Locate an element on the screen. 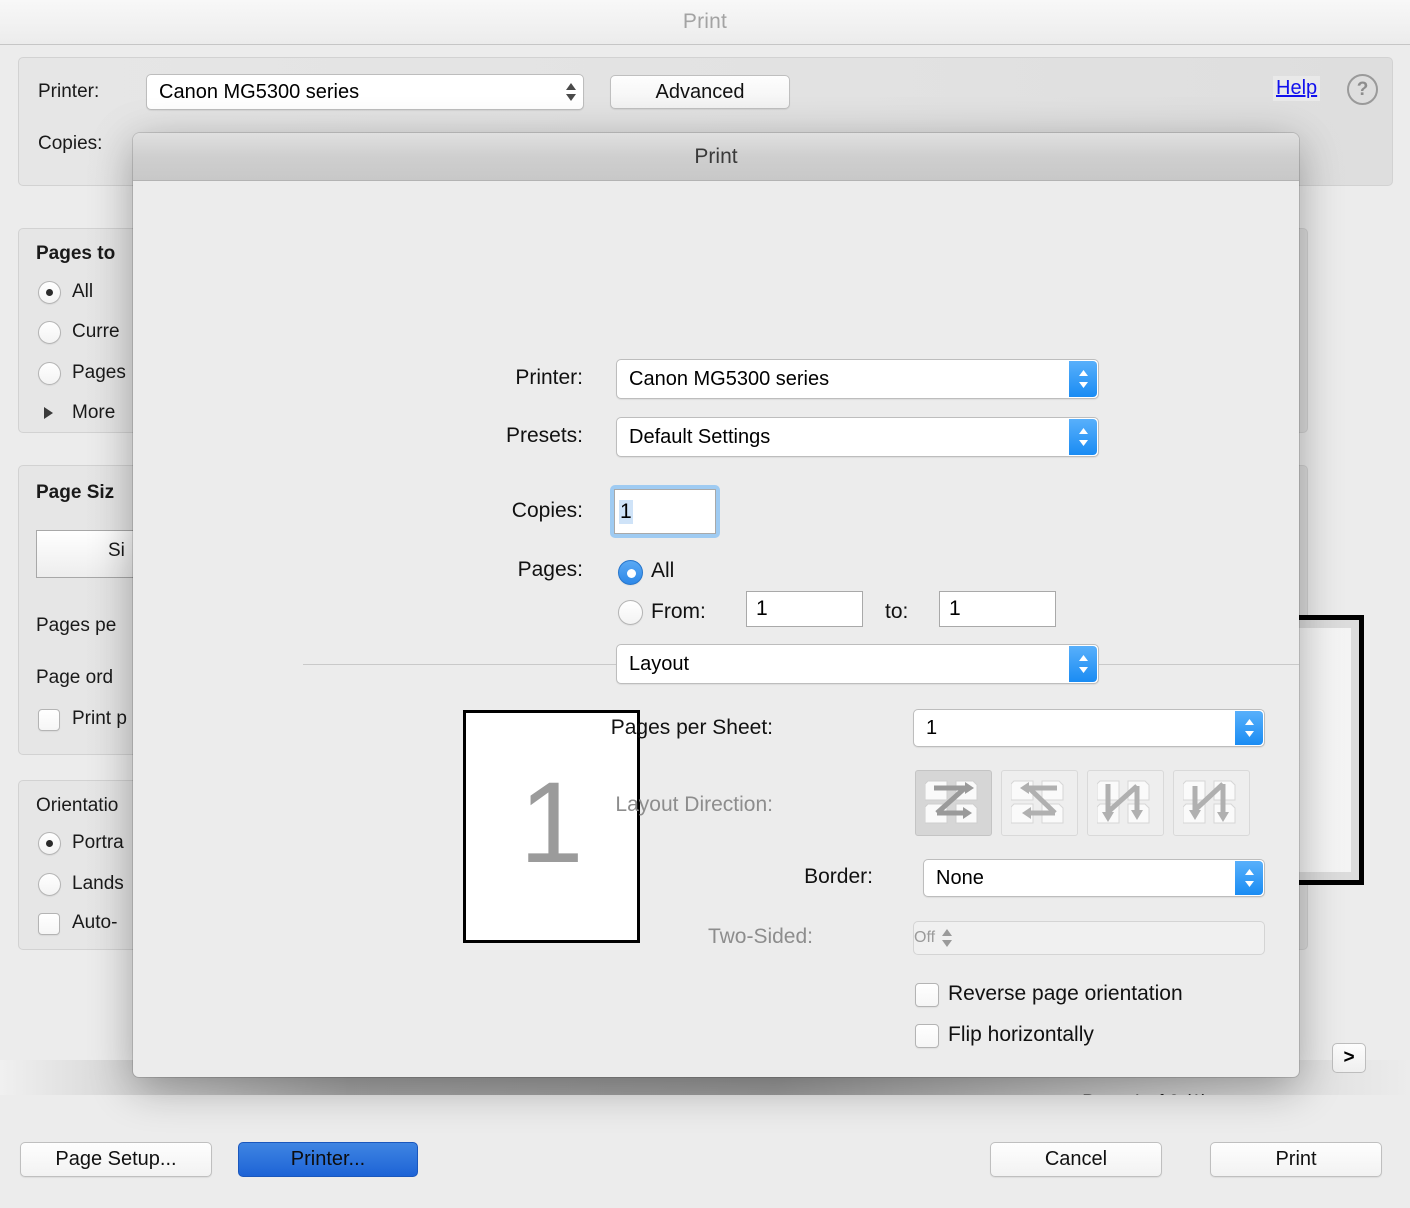 This screenshot has width=1410, height=1208. dialog-pages-from-input: 1 is located at coordinates (804, 609).